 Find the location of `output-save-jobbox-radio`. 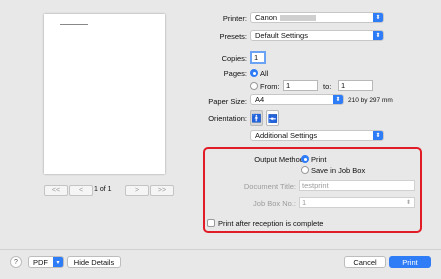

output-save-jobbox-radio is located at coordinates (305, 170).